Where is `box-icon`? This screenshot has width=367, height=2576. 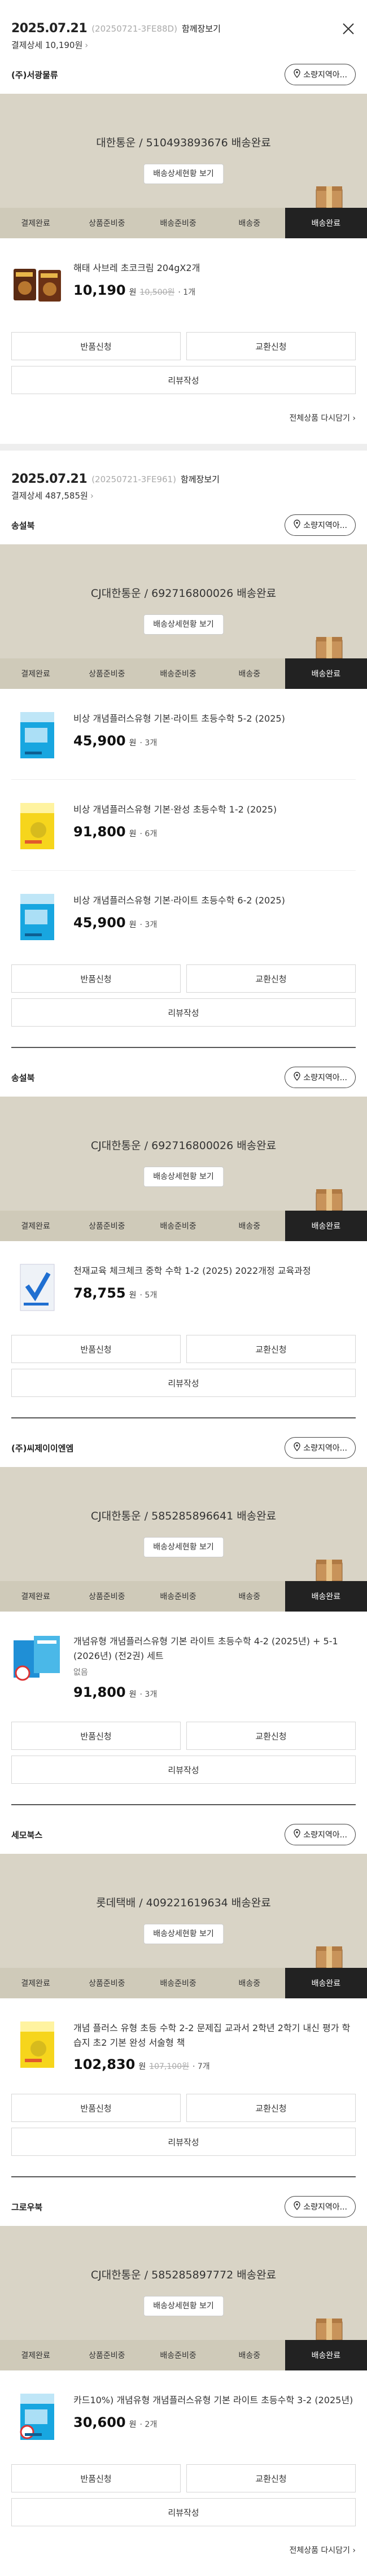
box-icon is located at coordinates (329, 647).